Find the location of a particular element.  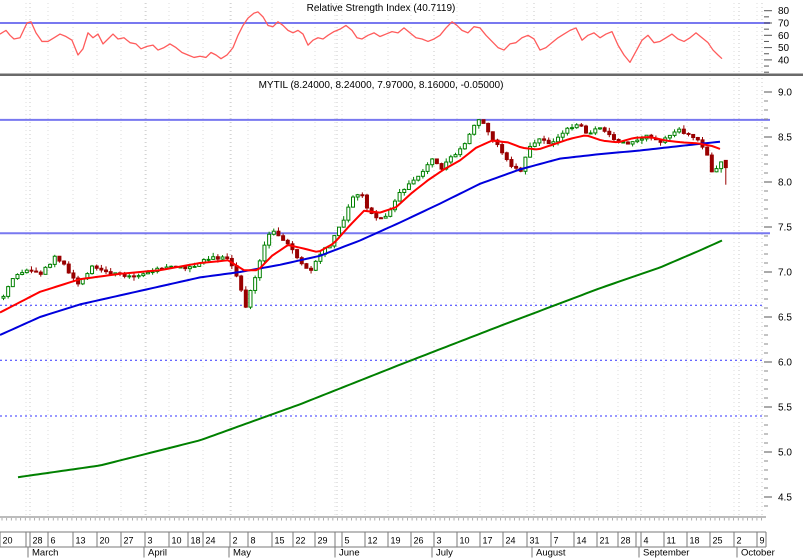

month-label: October is located at coordinates (758, 553).